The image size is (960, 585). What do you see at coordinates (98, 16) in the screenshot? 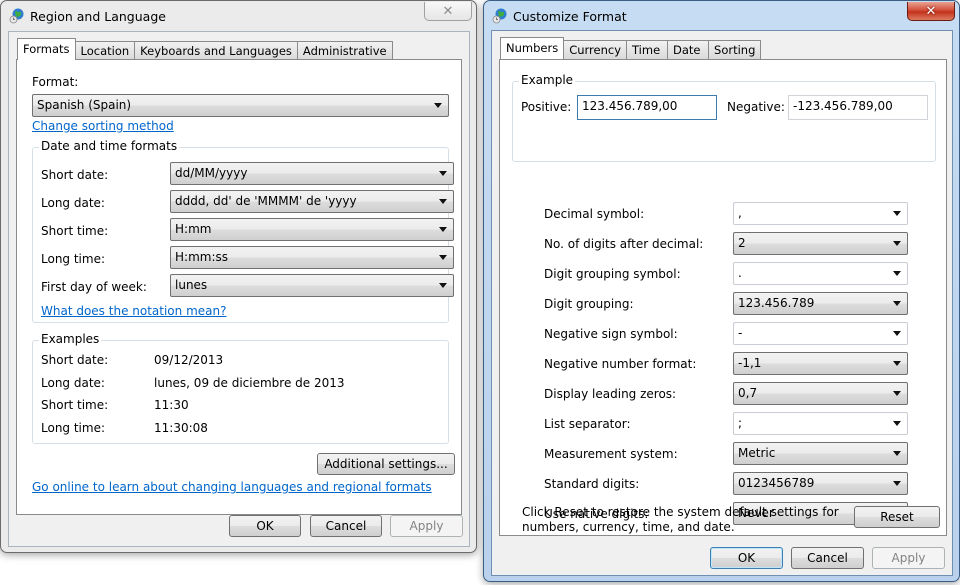
I see `window-title: Region and Language` at bounding box center [98, 16].